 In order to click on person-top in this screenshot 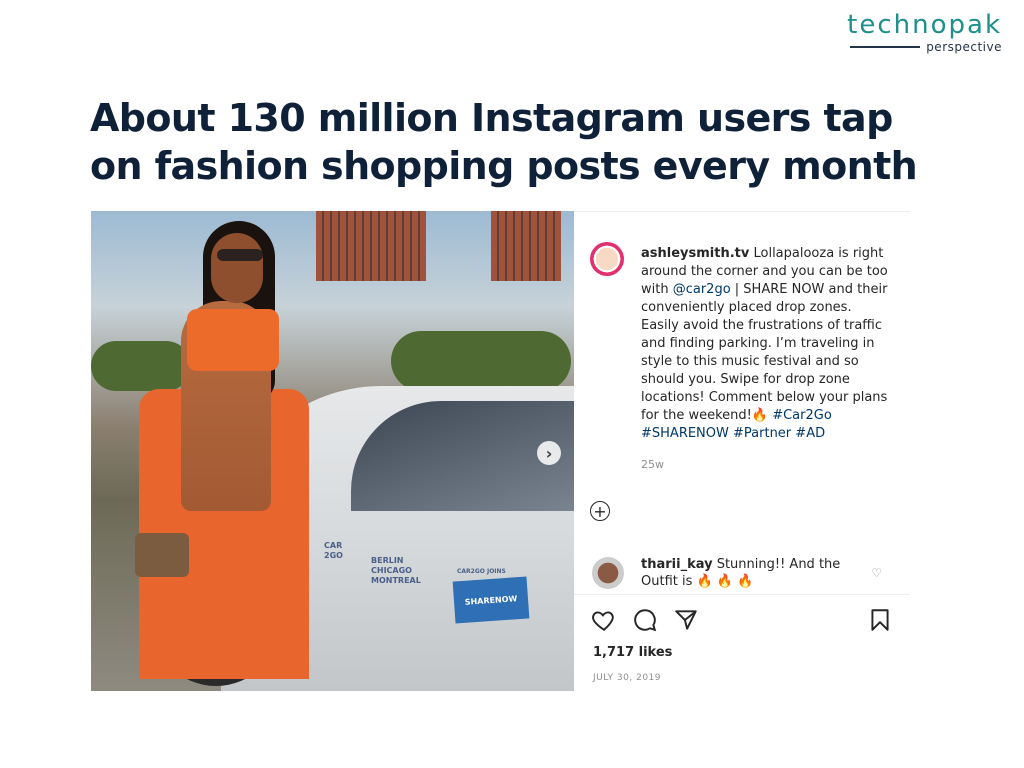, I will do `click(233, 340)`.